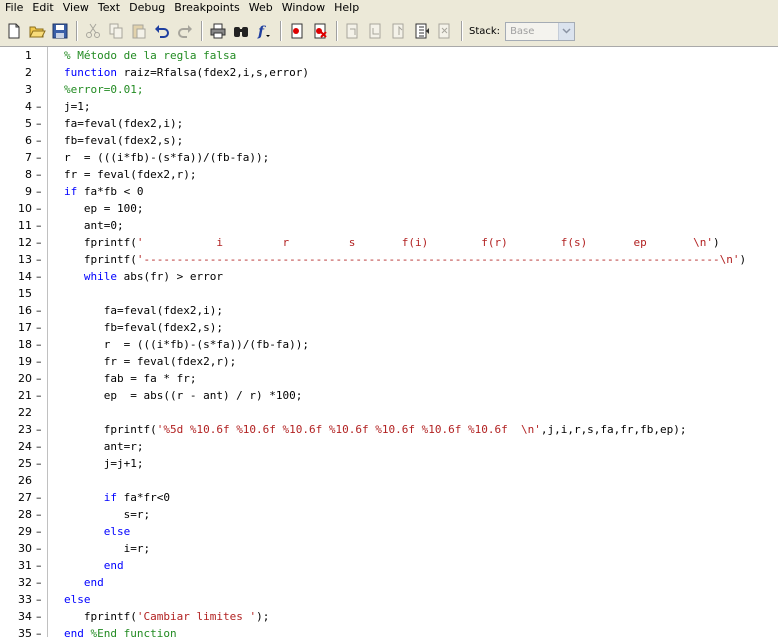 This screenshot has height=637, width=778. I want to click on step-out-button, so click(399, 31).